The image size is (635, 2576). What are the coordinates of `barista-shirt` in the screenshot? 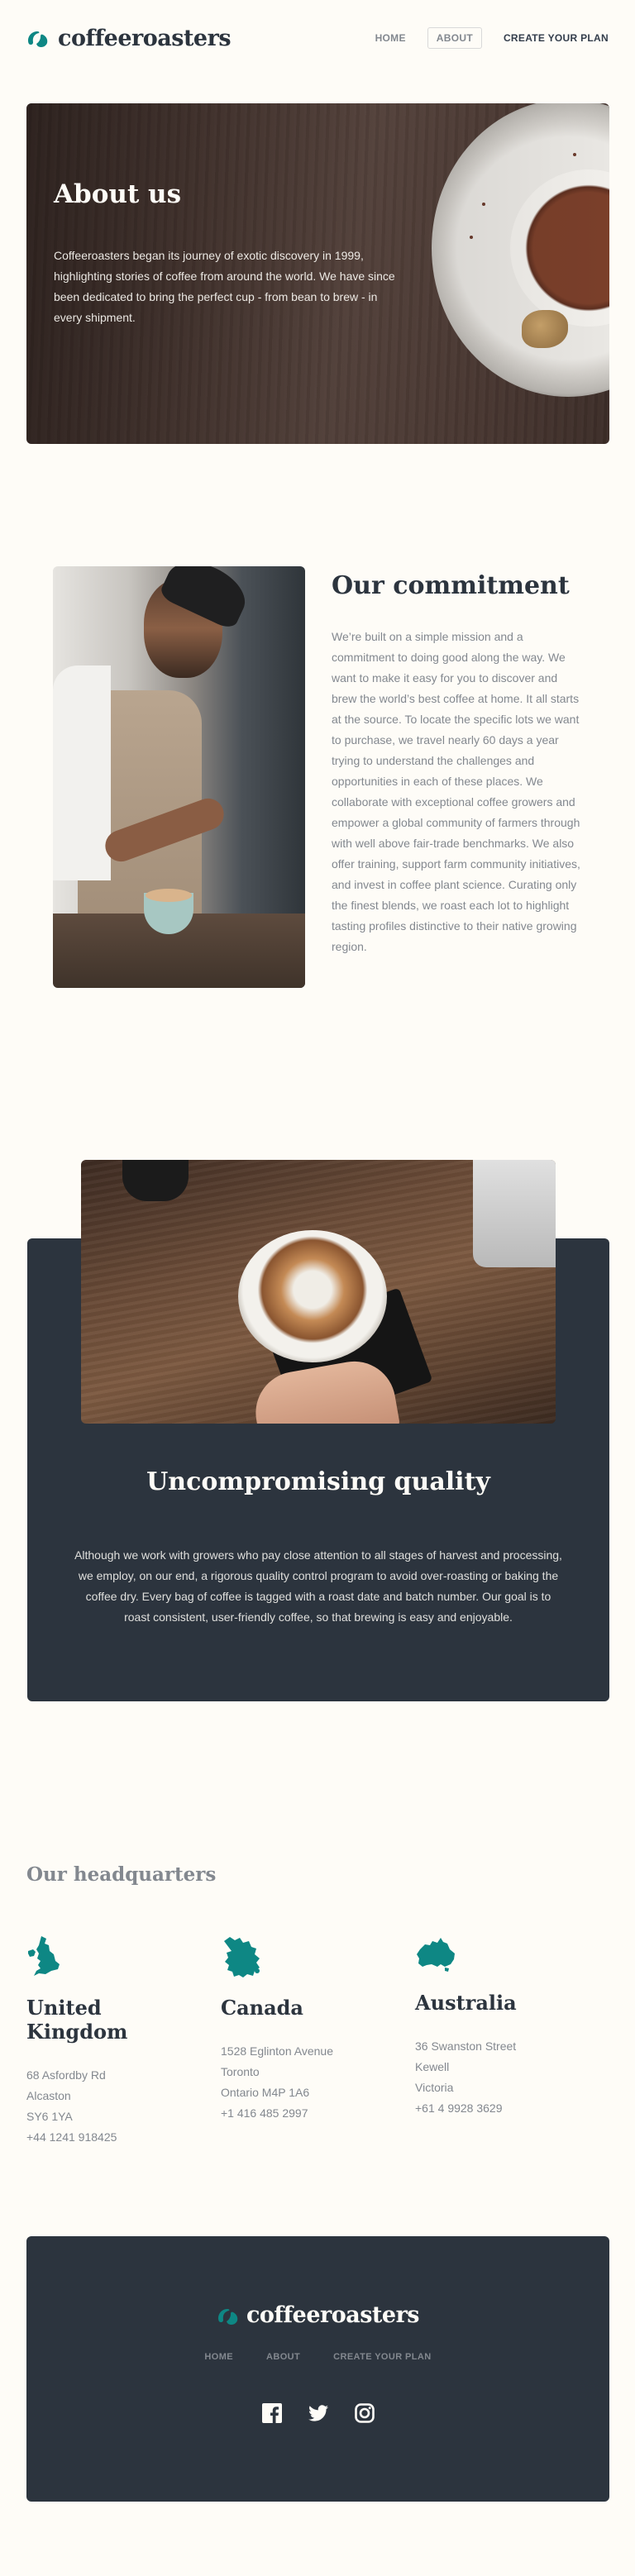 It's located at (82, 772).